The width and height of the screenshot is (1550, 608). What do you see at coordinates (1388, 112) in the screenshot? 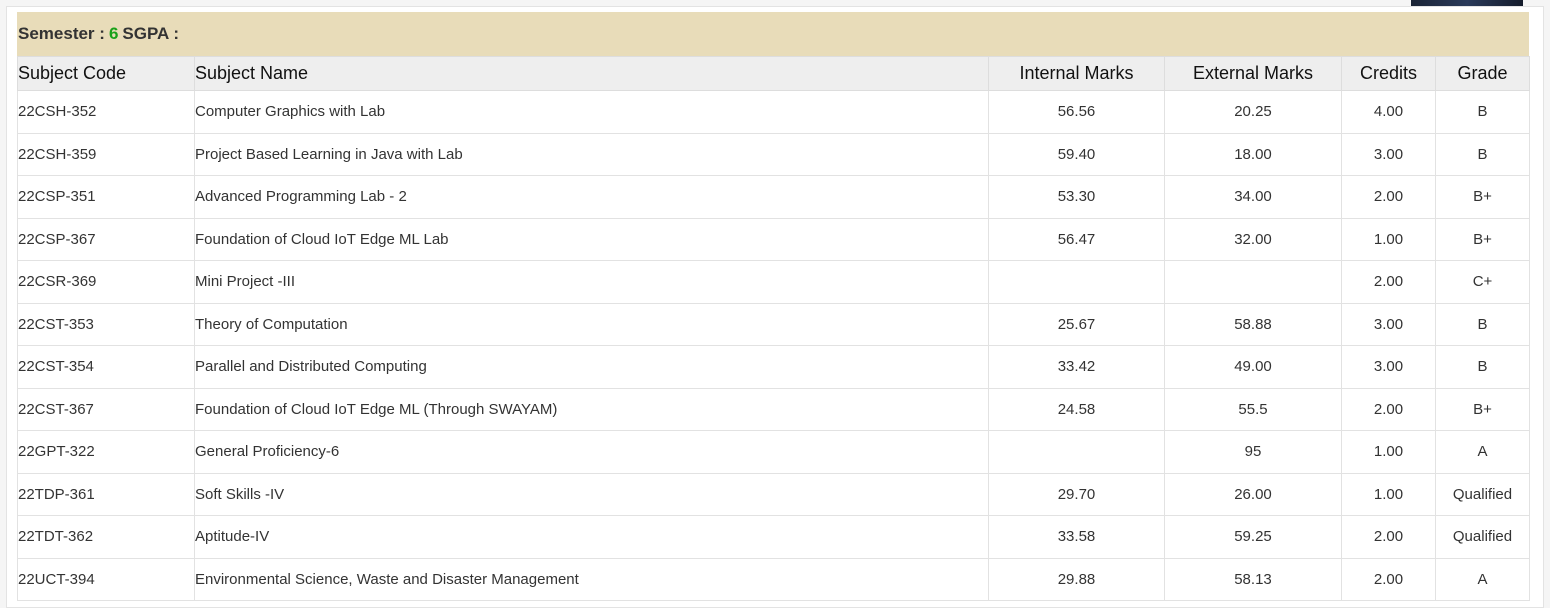
I see `credits-cell: 4.00` at bounding box center [1388, 112].